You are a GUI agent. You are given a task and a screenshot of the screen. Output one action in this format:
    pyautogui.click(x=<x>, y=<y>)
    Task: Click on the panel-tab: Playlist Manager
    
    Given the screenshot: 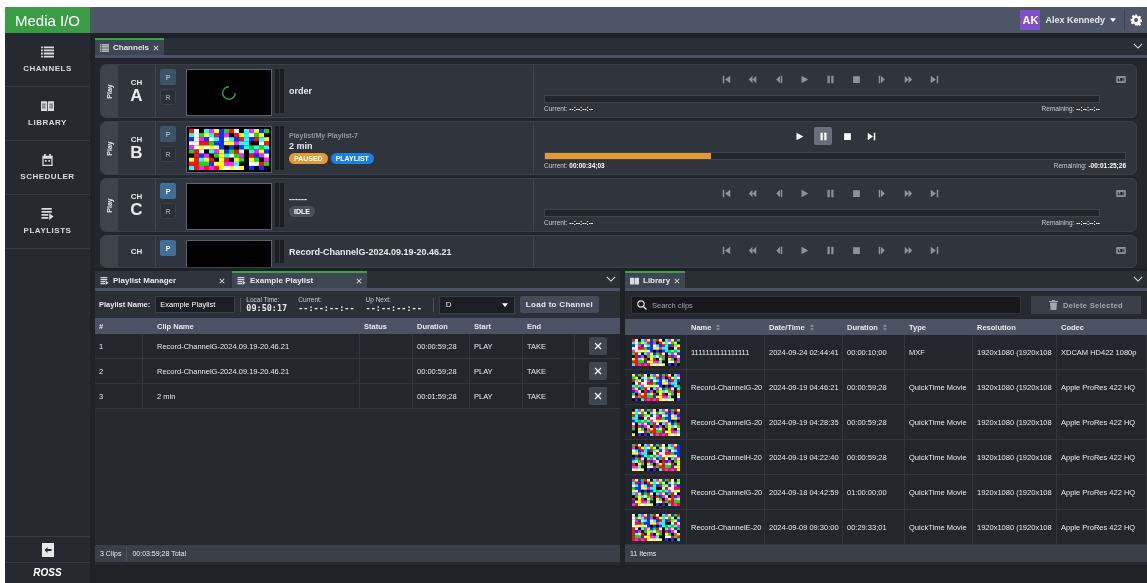 What is the action you would take?
    pyautogui.click(x=162, y=279)
    